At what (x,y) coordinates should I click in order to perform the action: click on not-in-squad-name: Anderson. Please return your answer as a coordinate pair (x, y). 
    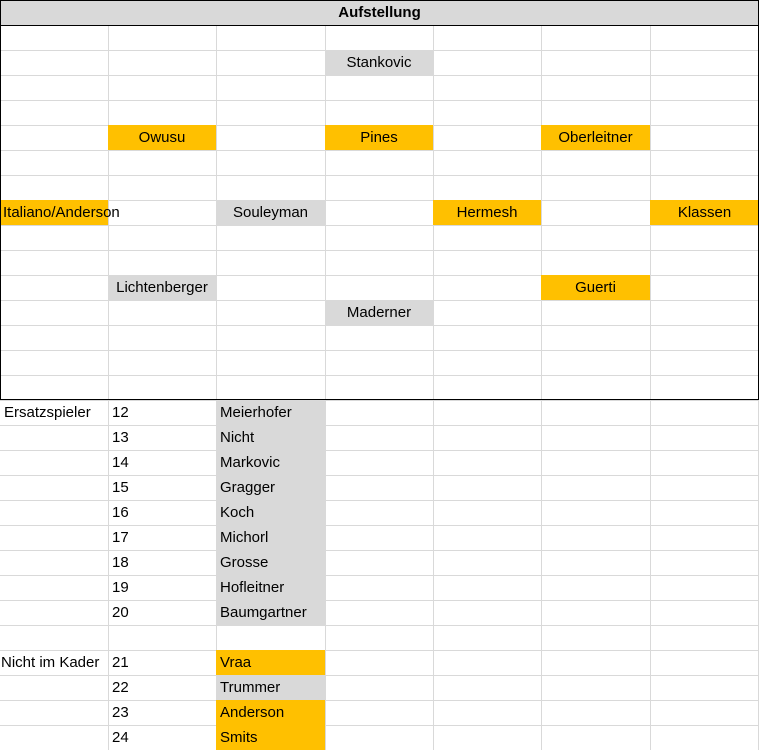
    Looking at the image, I should click on (270, 712).